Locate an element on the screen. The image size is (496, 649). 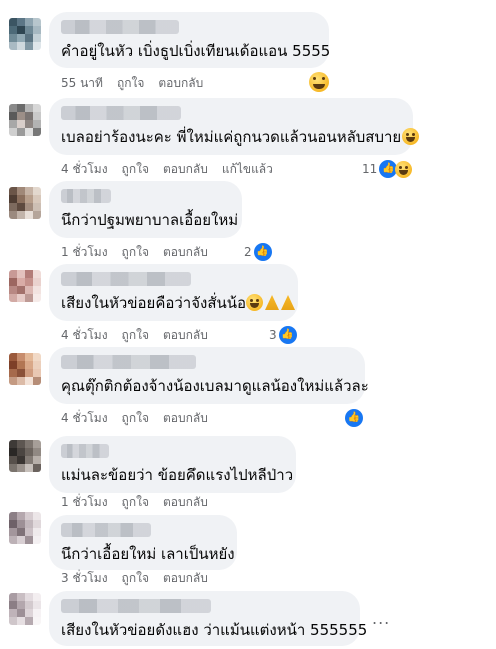
comment-text: เสียงในหัวข่อยคือว่าจังสั่นน้อ is located at coordinates (178, 303).